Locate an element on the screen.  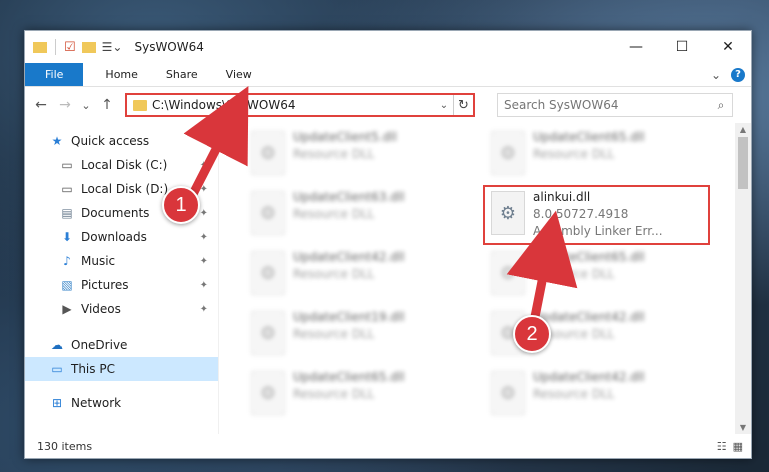
tab-share: Share is located at coordinates (182, 74).